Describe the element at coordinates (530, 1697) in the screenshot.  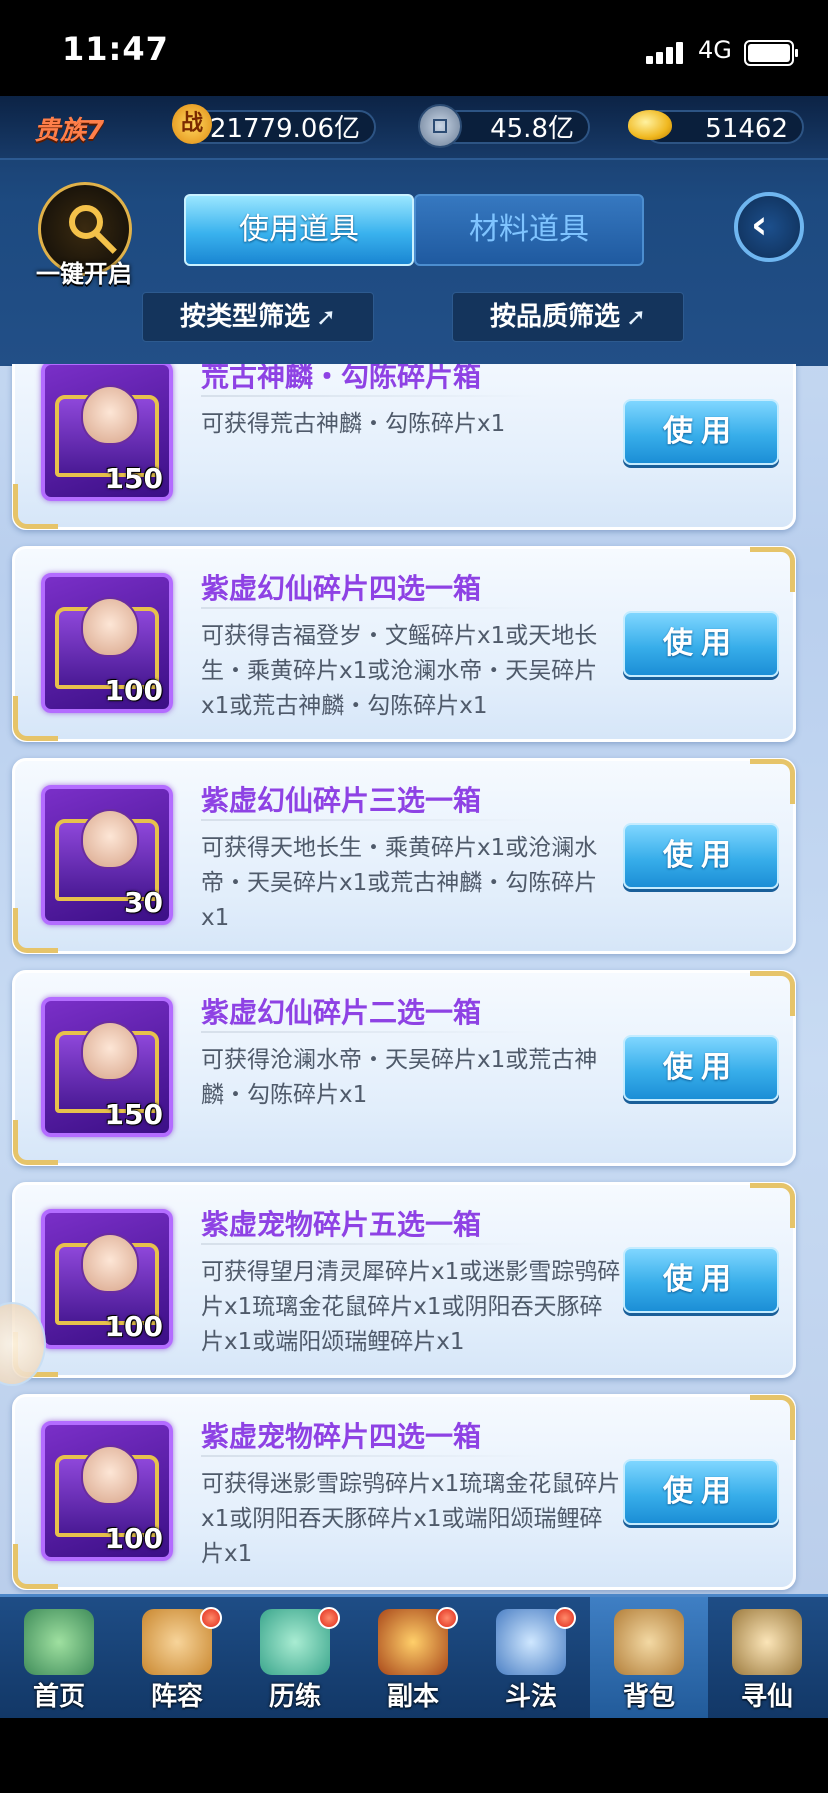
I see `nav-label: 斗法` at that location.